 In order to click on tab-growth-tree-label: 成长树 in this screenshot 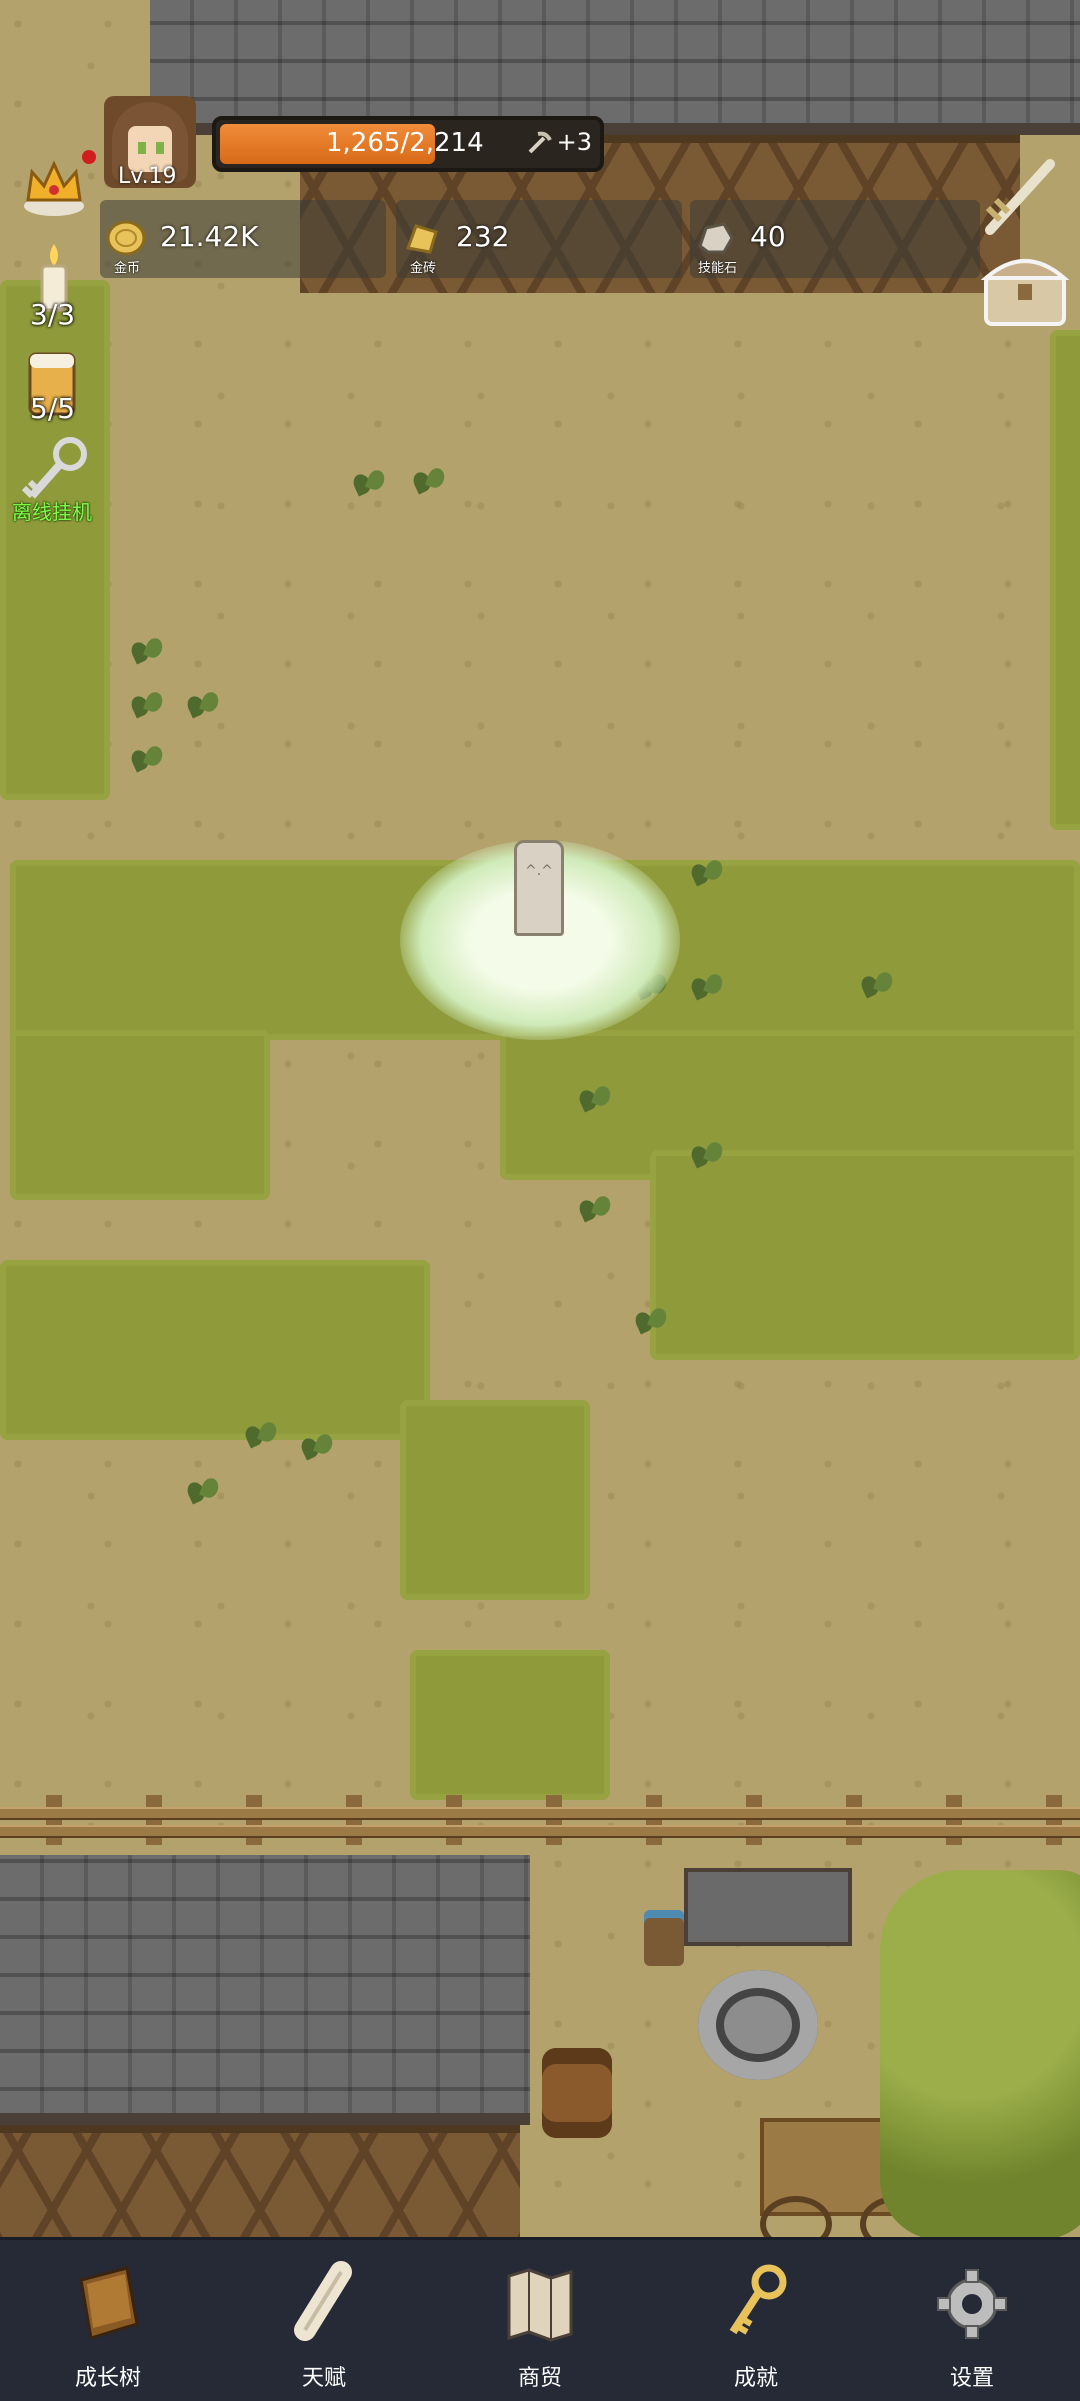, I will do `click(107, 2378)`.